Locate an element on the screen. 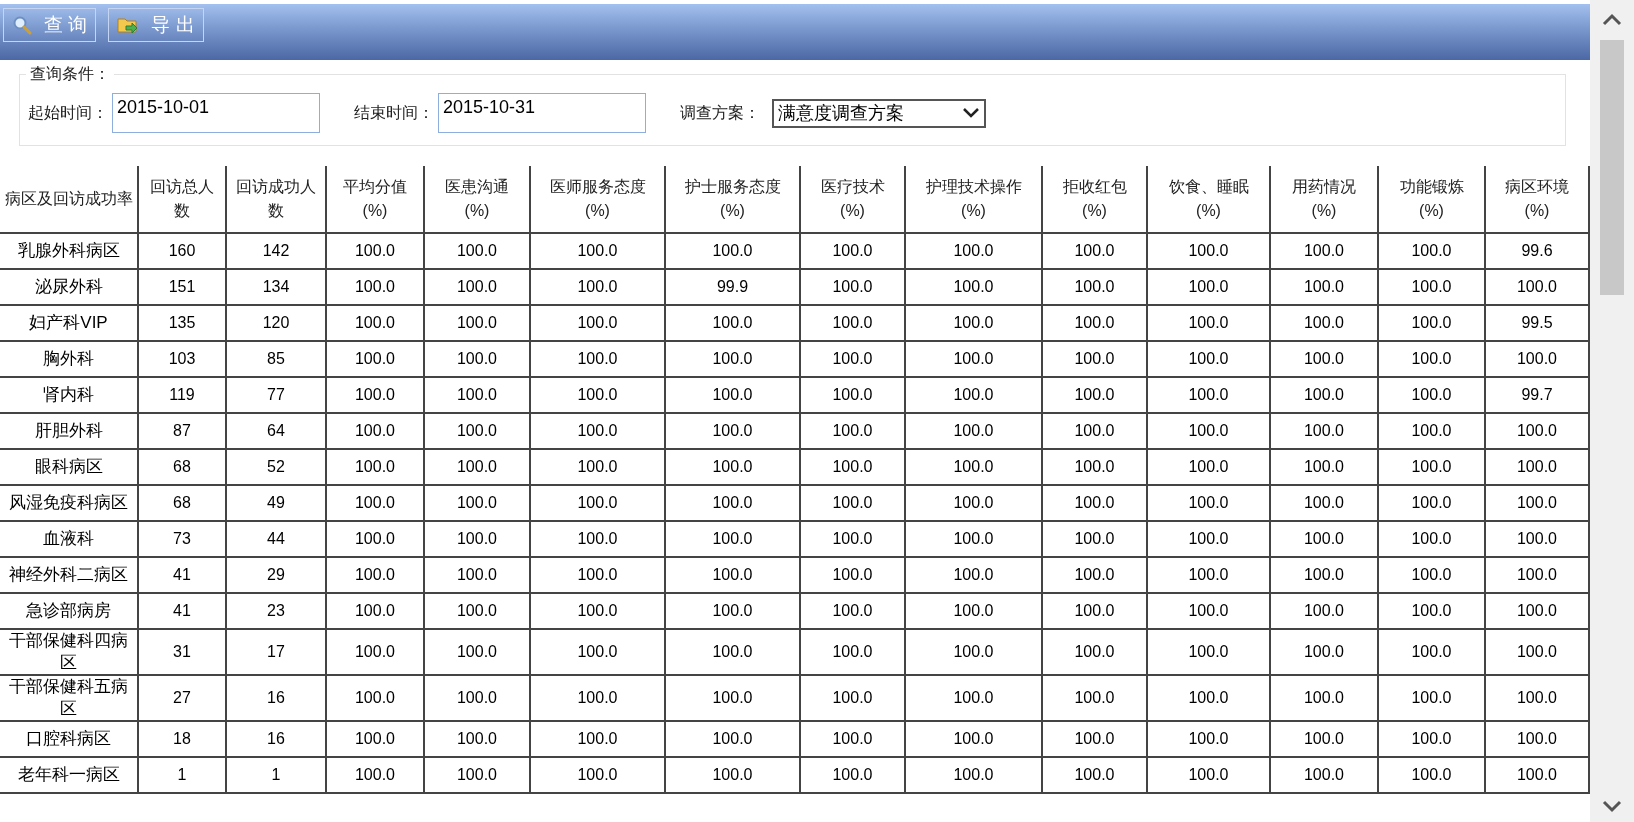  table-cell: 99.9 is located at coordinates (732, 287).